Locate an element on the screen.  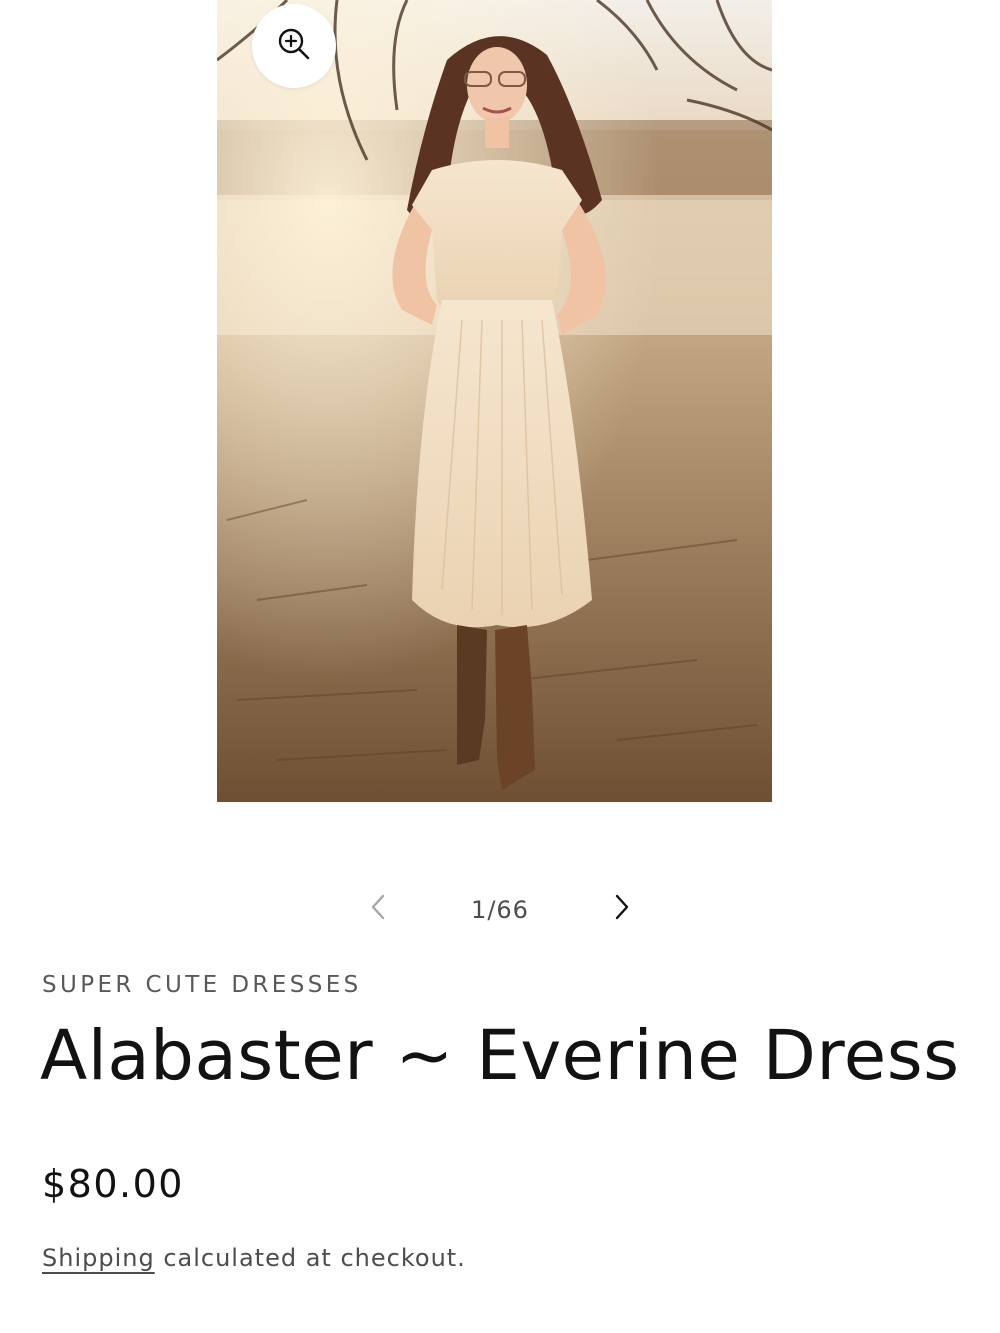
next-slide-button is located at coordinates (622, 909).